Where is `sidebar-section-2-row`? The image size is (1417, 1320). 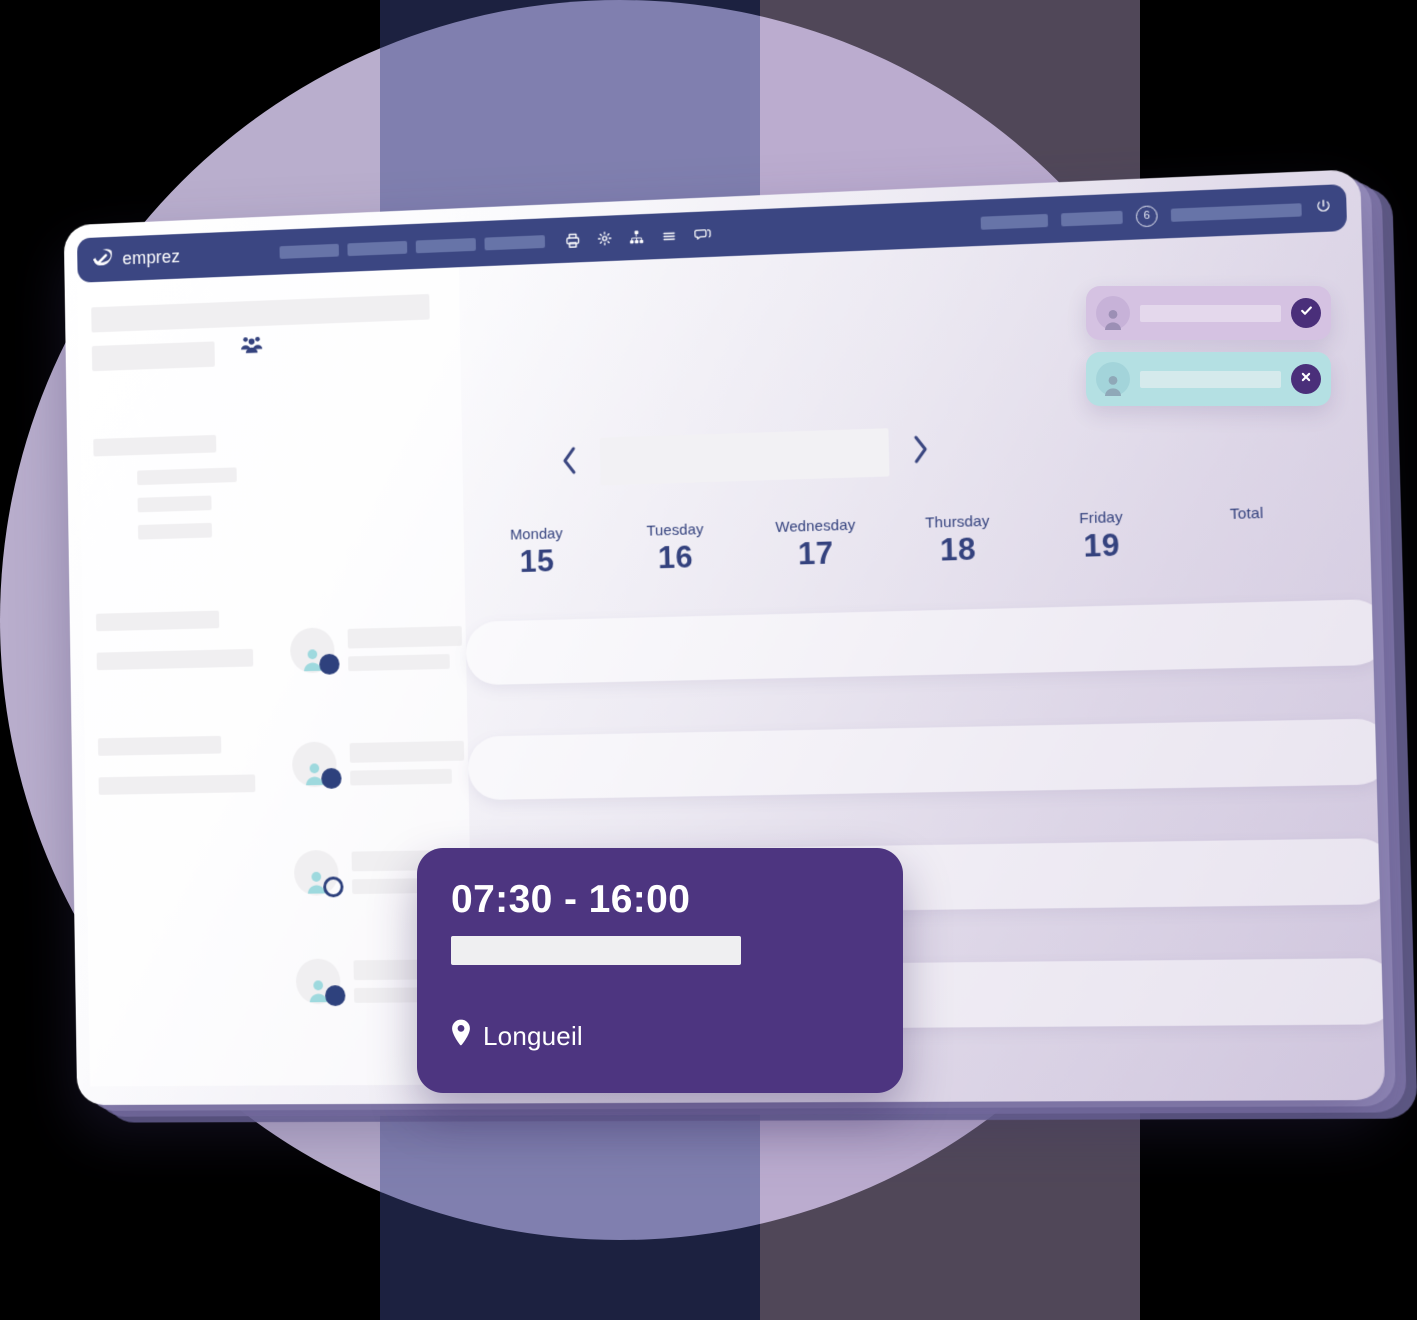
sidebar-section-2-row is located at coordinates (175, 659).